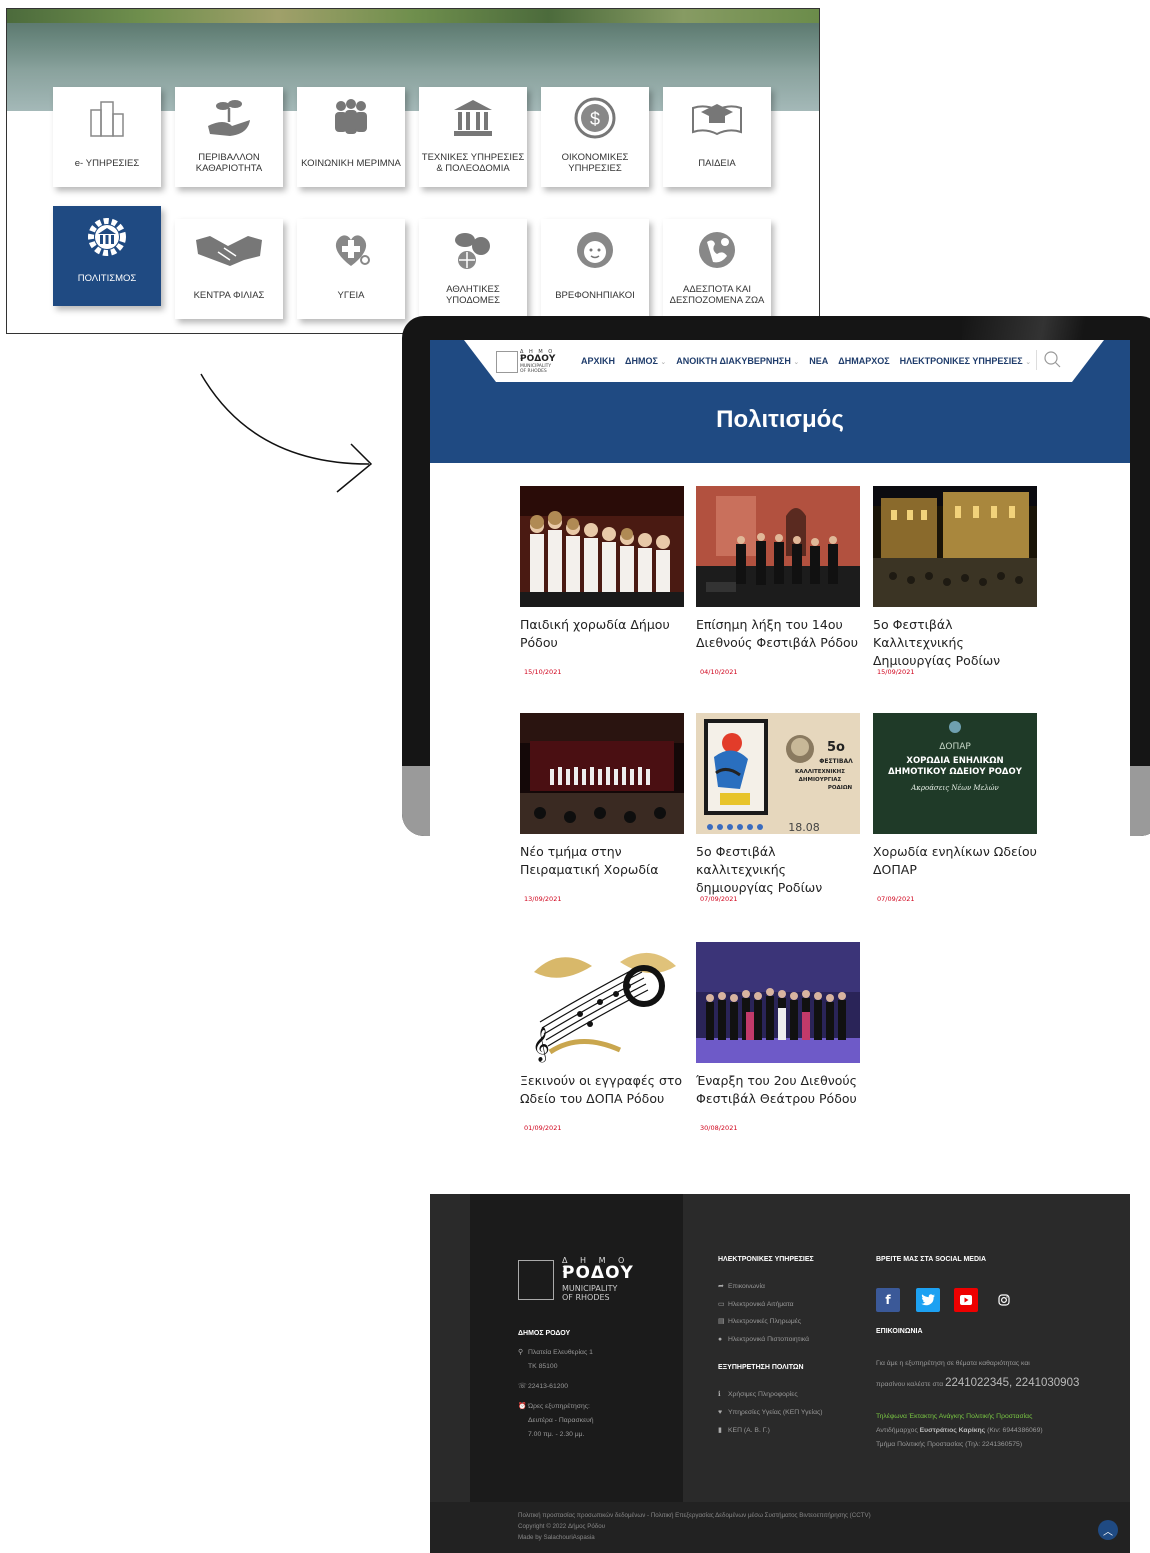 Image resolution: width=1150 pixels, height=1553 pixels. Describe the element at coordinates (229, 118) in the screenshot. I see `plant-hand-icon` at that location.